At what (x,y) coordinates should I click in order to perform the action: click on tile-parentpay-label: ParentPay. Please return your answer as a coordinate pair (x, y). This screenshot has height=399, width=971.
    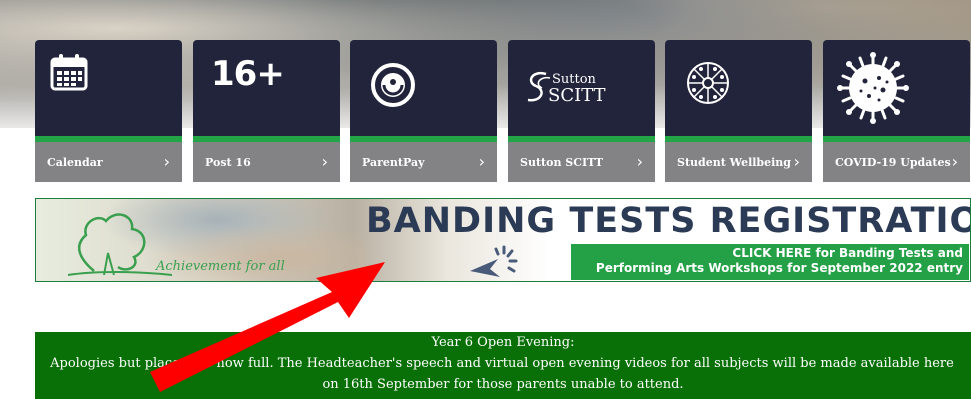
    Looking at the image, I should click on (423, 162).